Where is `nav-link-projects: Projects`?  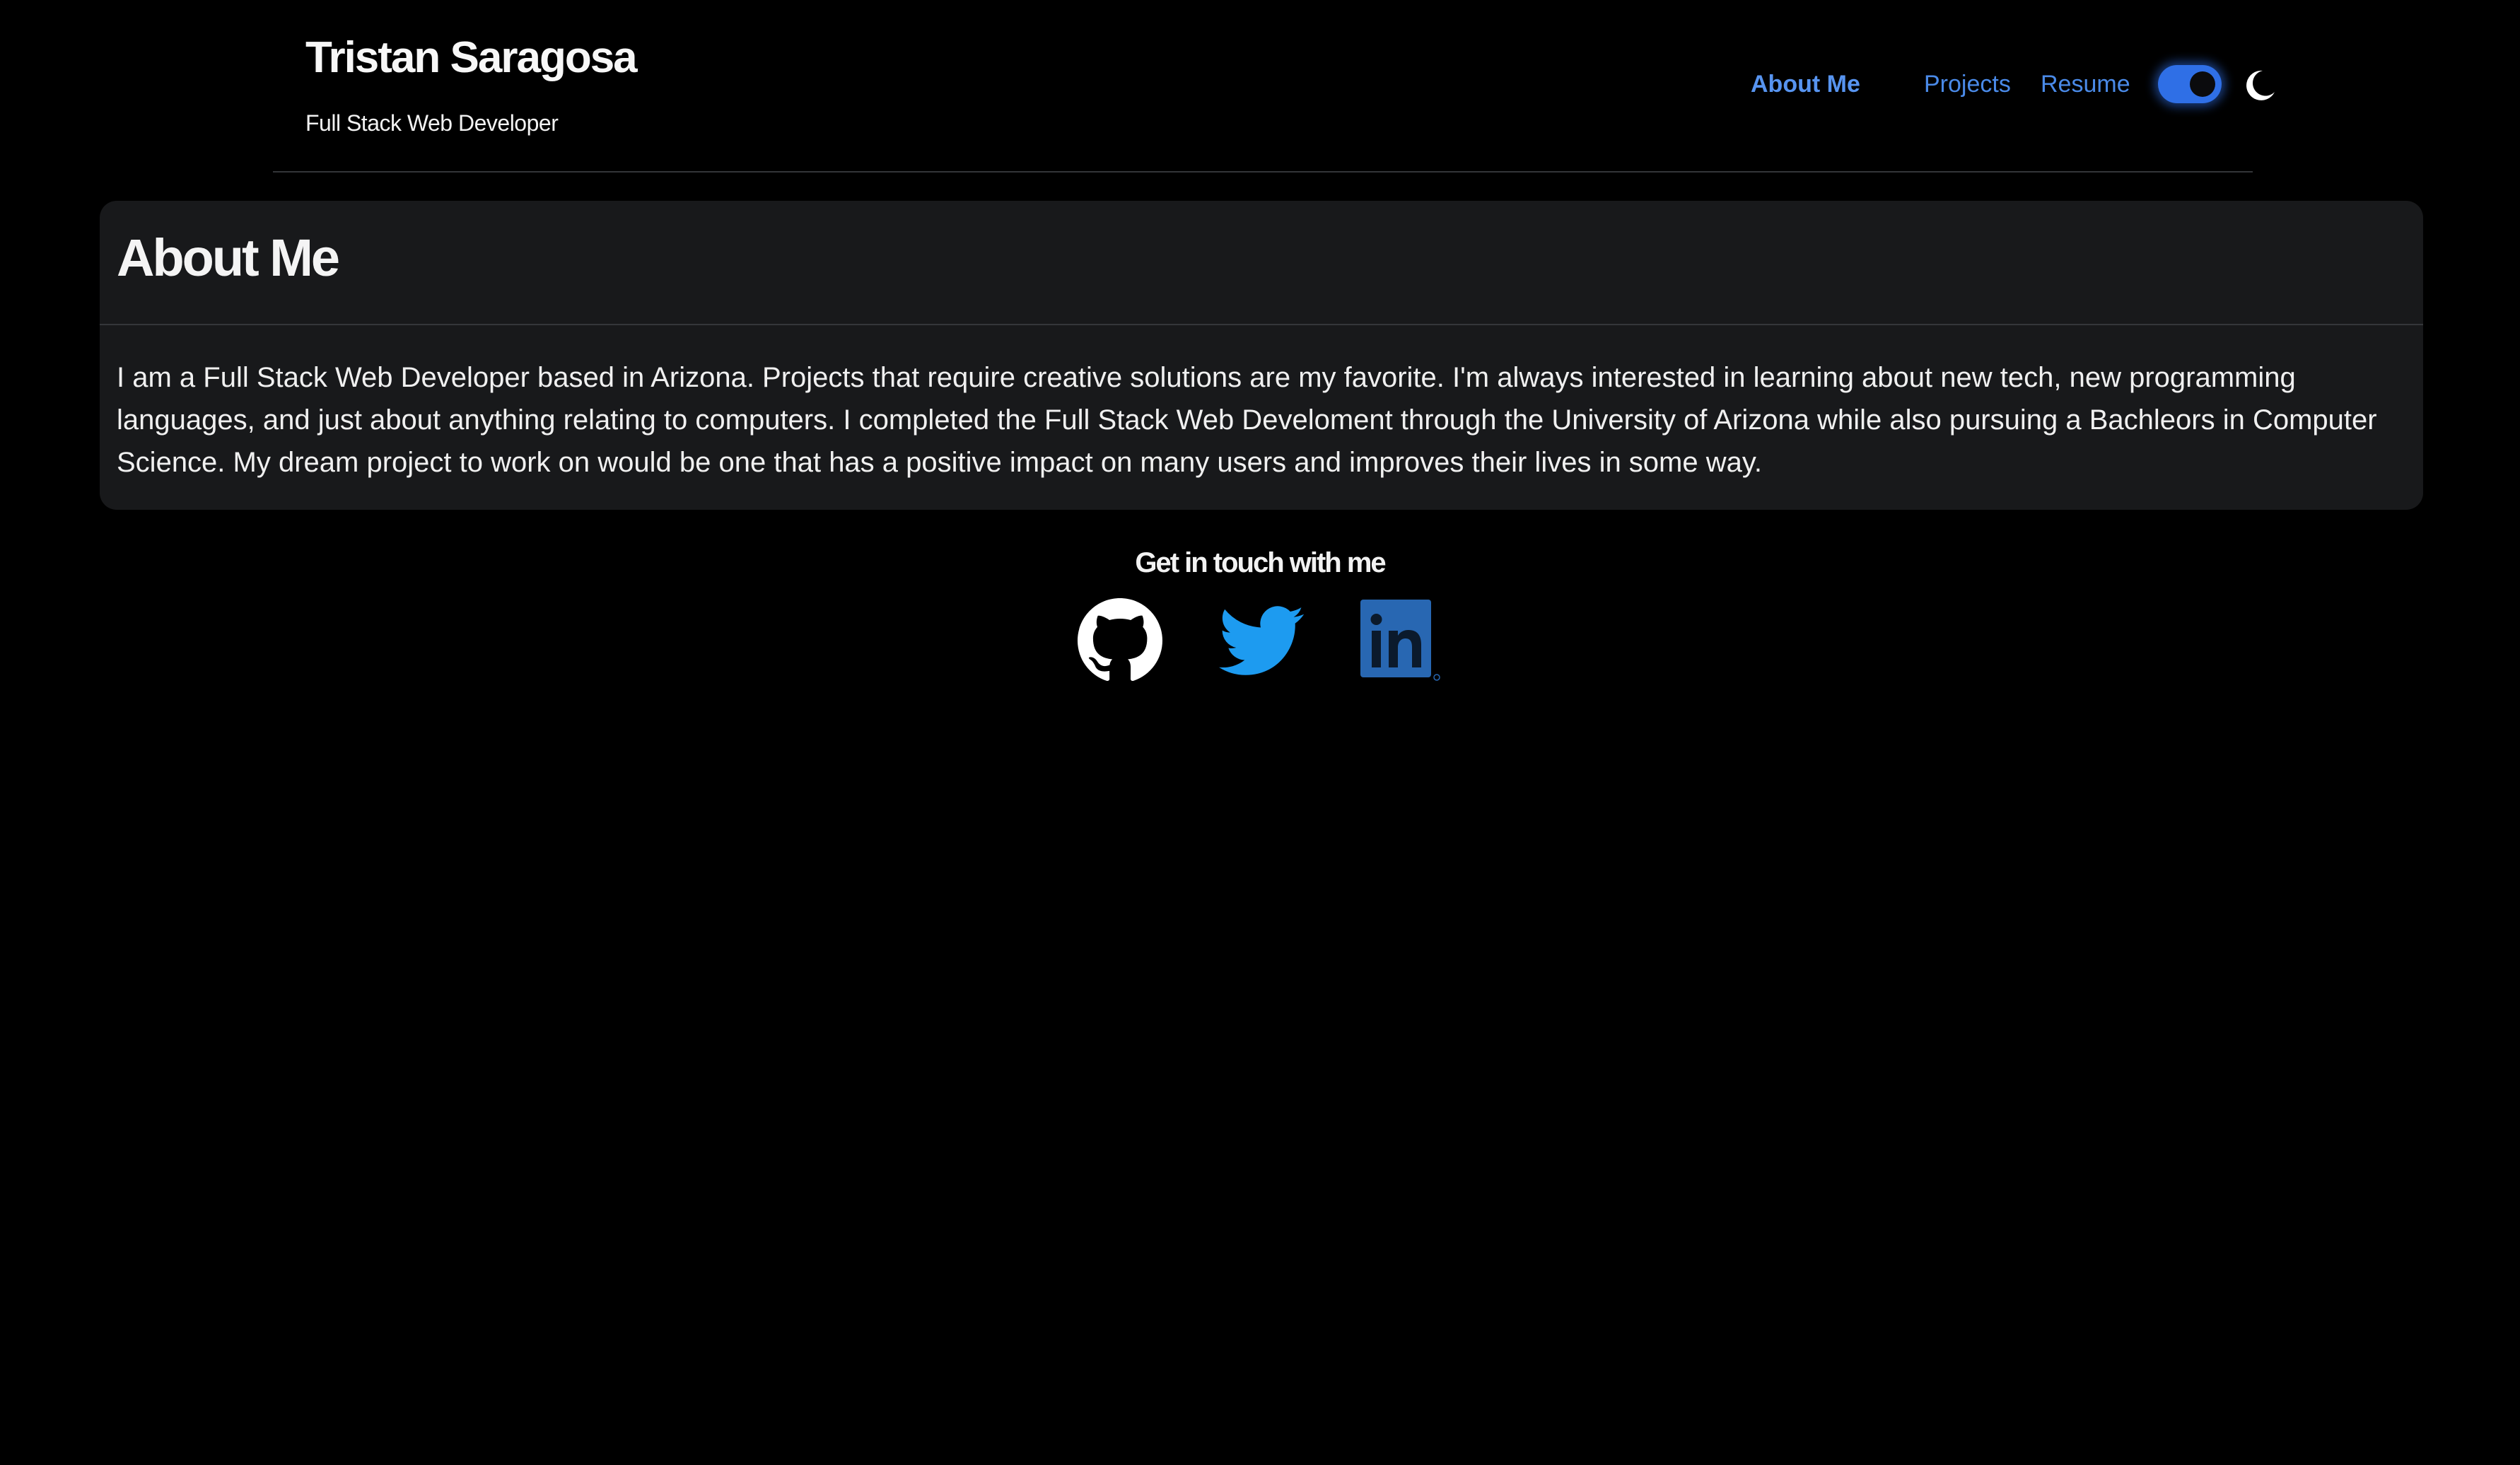 nav-link-projects: Projects is located at coordinates (1968, 84).